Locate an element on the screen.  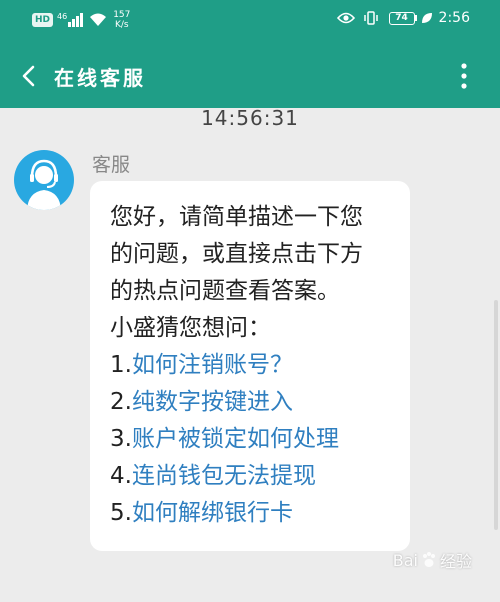
message-line: 的热点问题查看答案。 is located at coordinates (225, 291).